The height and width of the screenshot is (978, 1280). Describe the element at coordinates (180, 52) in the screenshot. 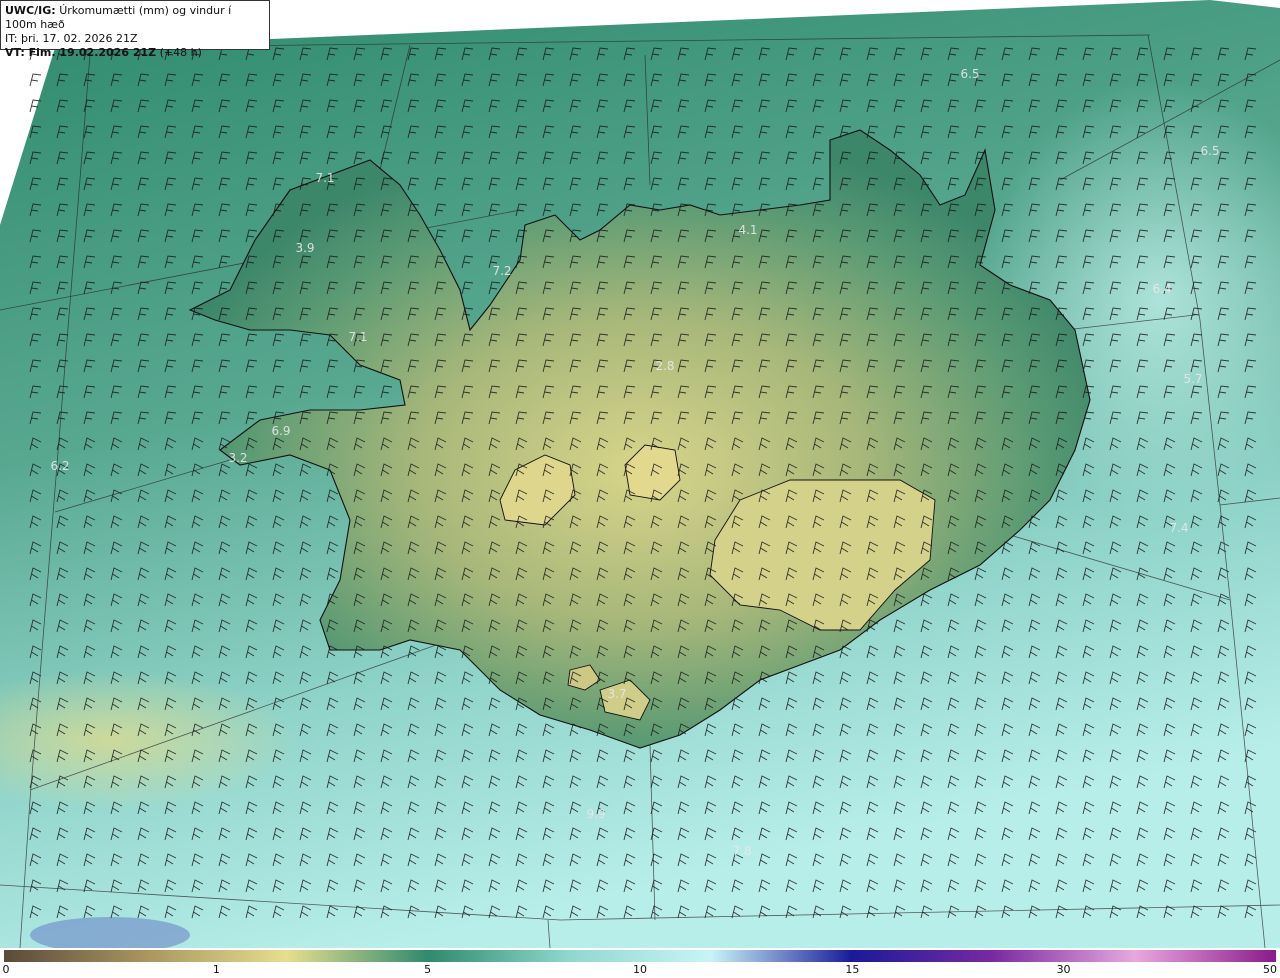

I see `lead-time: (+48 h)` at that location.